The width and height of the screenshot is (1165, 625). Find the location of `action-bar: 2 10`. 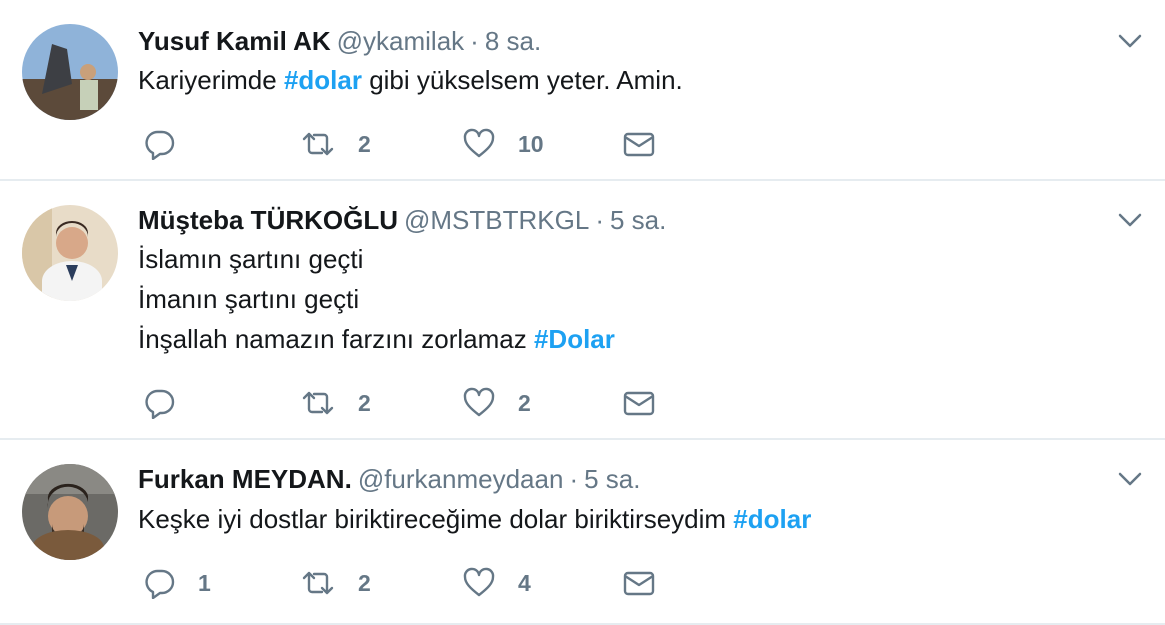

action-bar: 2 10 is located at coordinates (420, 144).